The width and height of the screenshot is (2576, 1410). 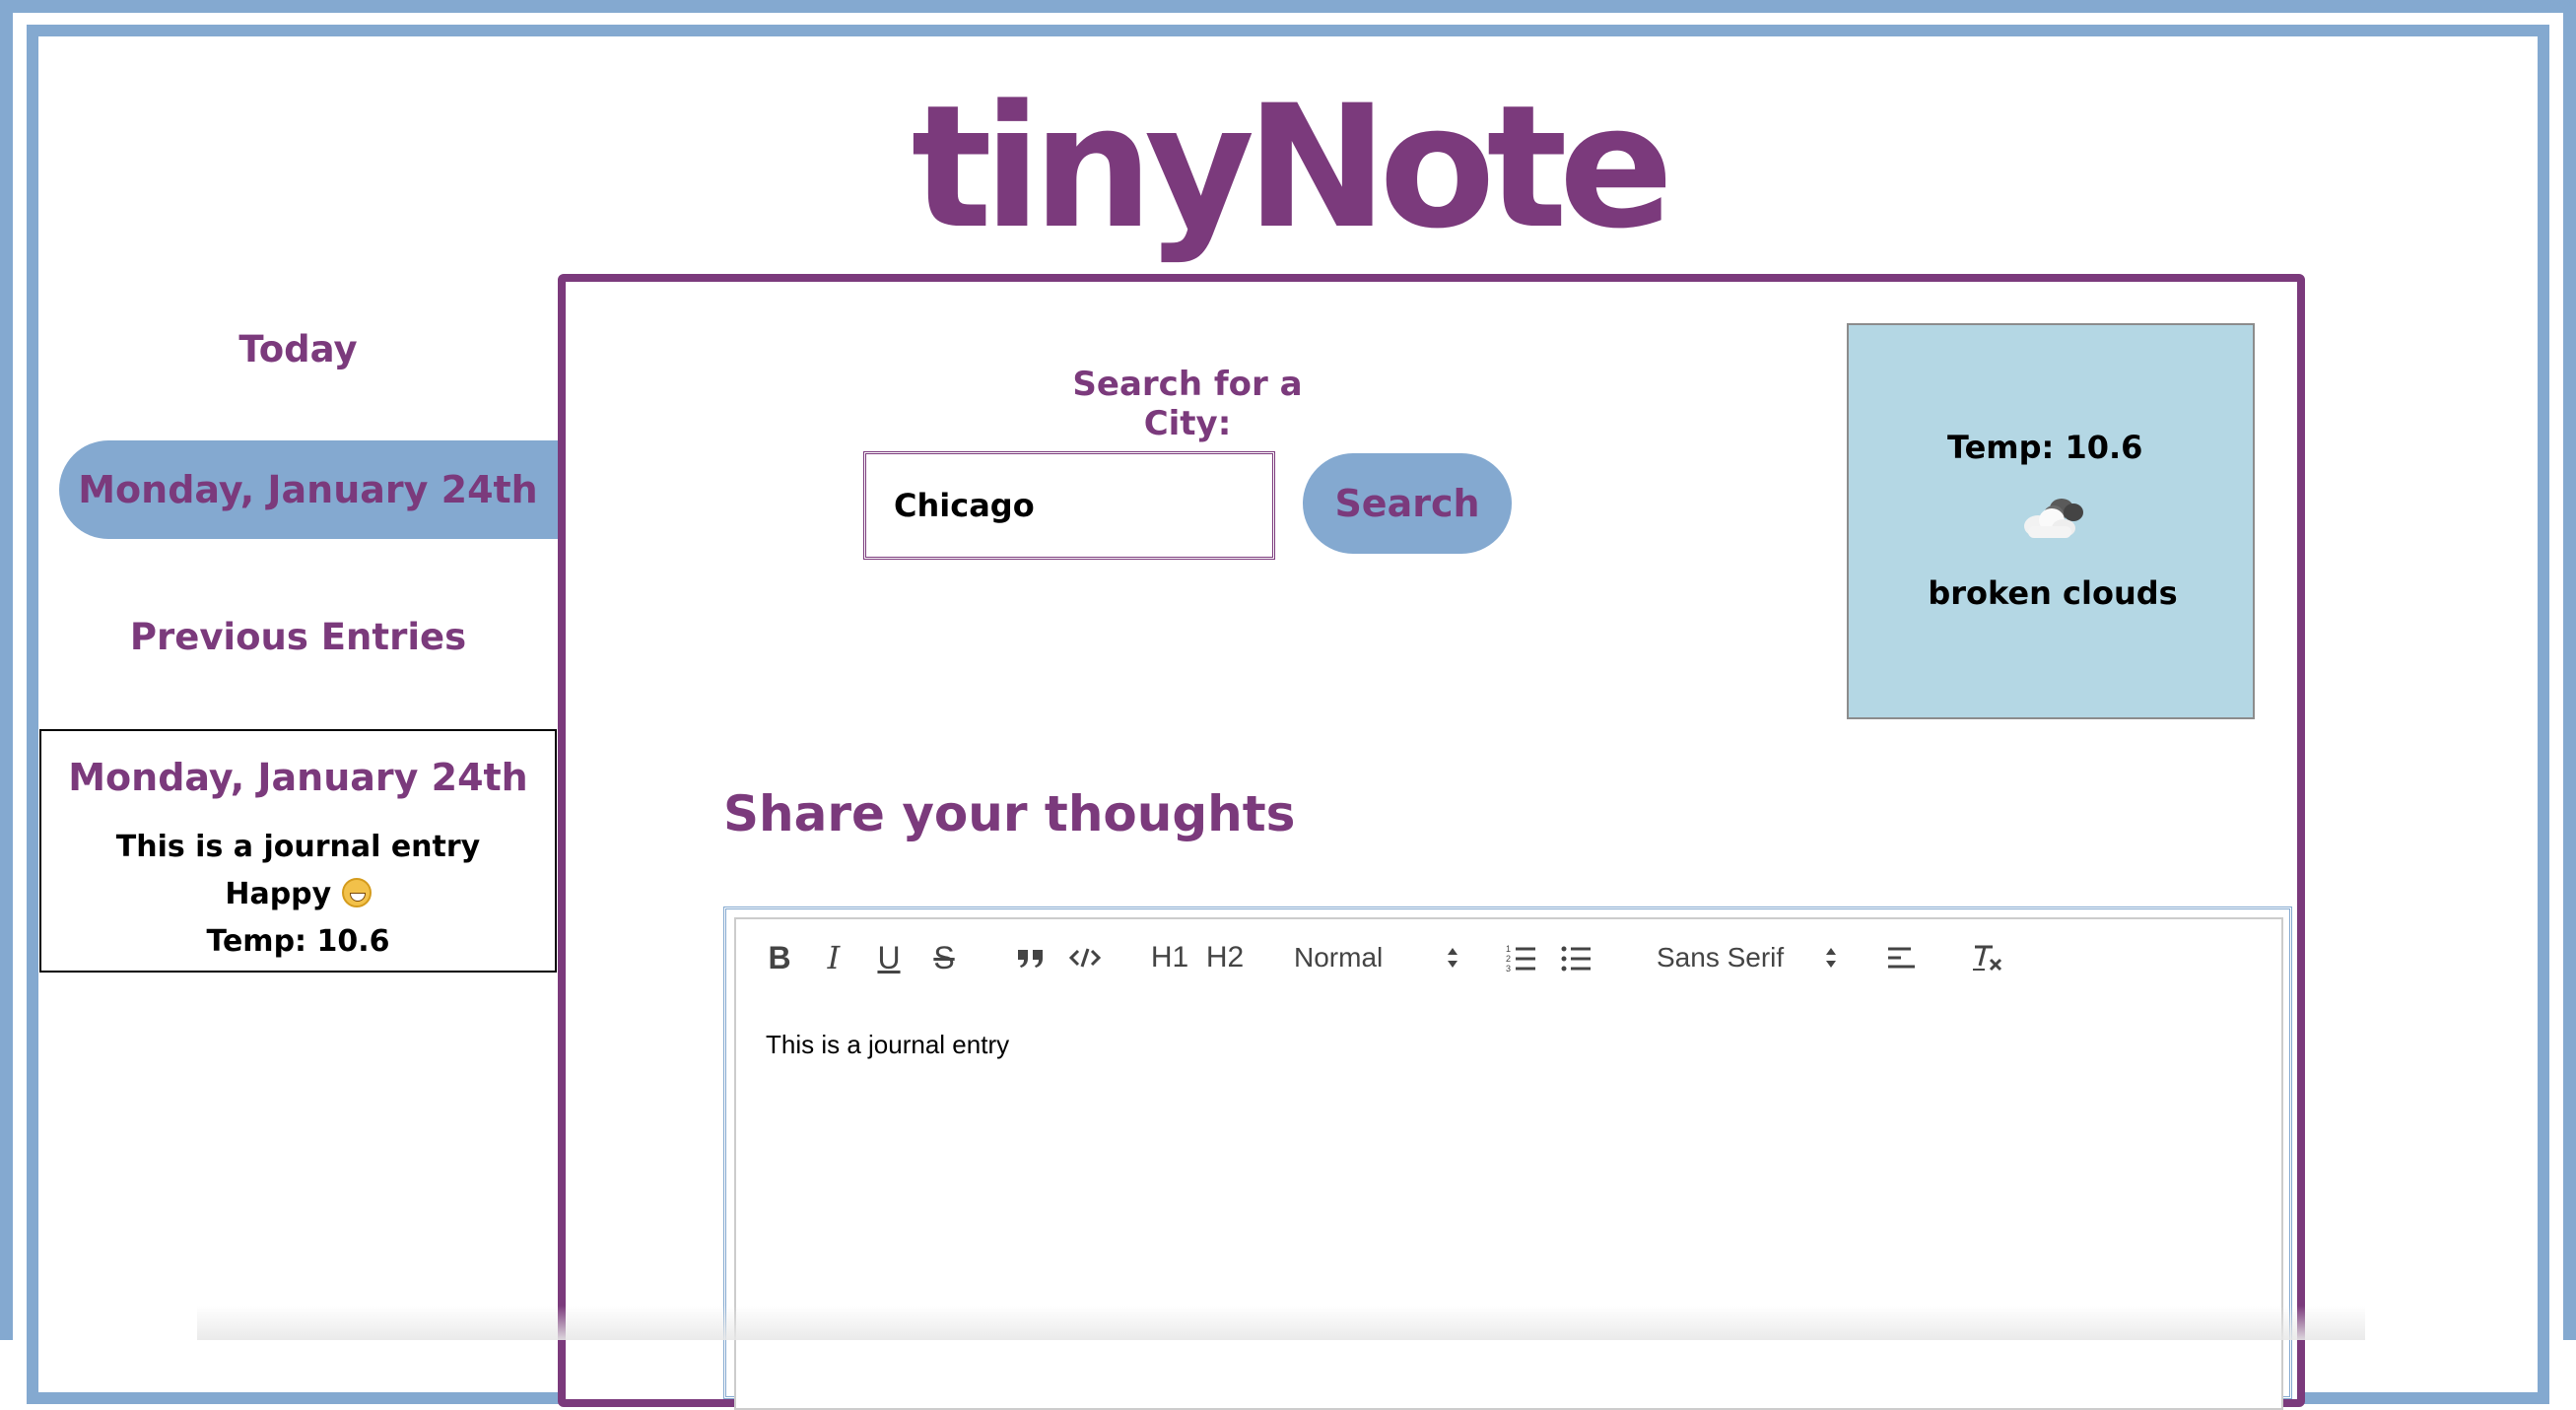 What do you see at coordinates (1721, 957) in the screenshot?
I see `font-family-value: Sans Serif` at bounding box center [1721, 957].